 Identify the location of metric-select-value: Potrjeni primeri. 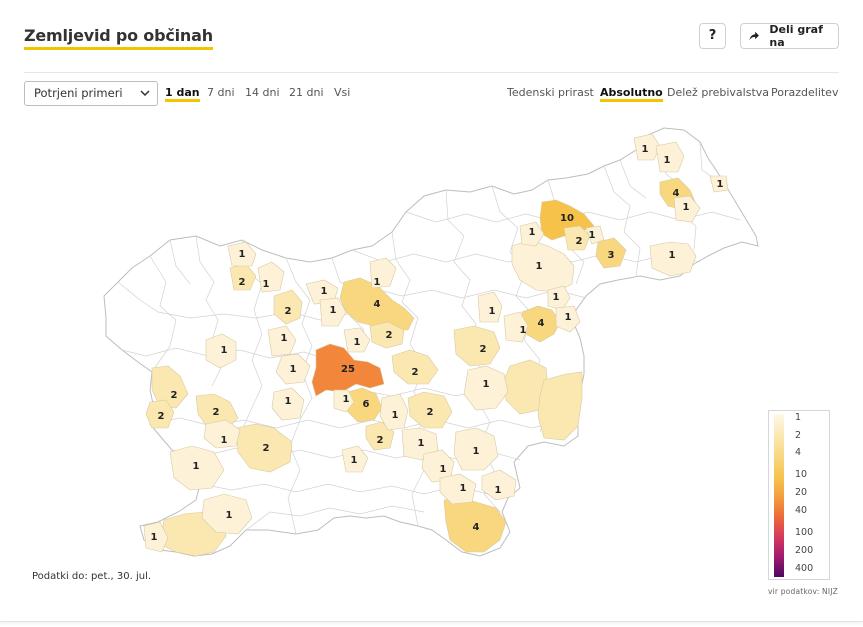
(78, 93).